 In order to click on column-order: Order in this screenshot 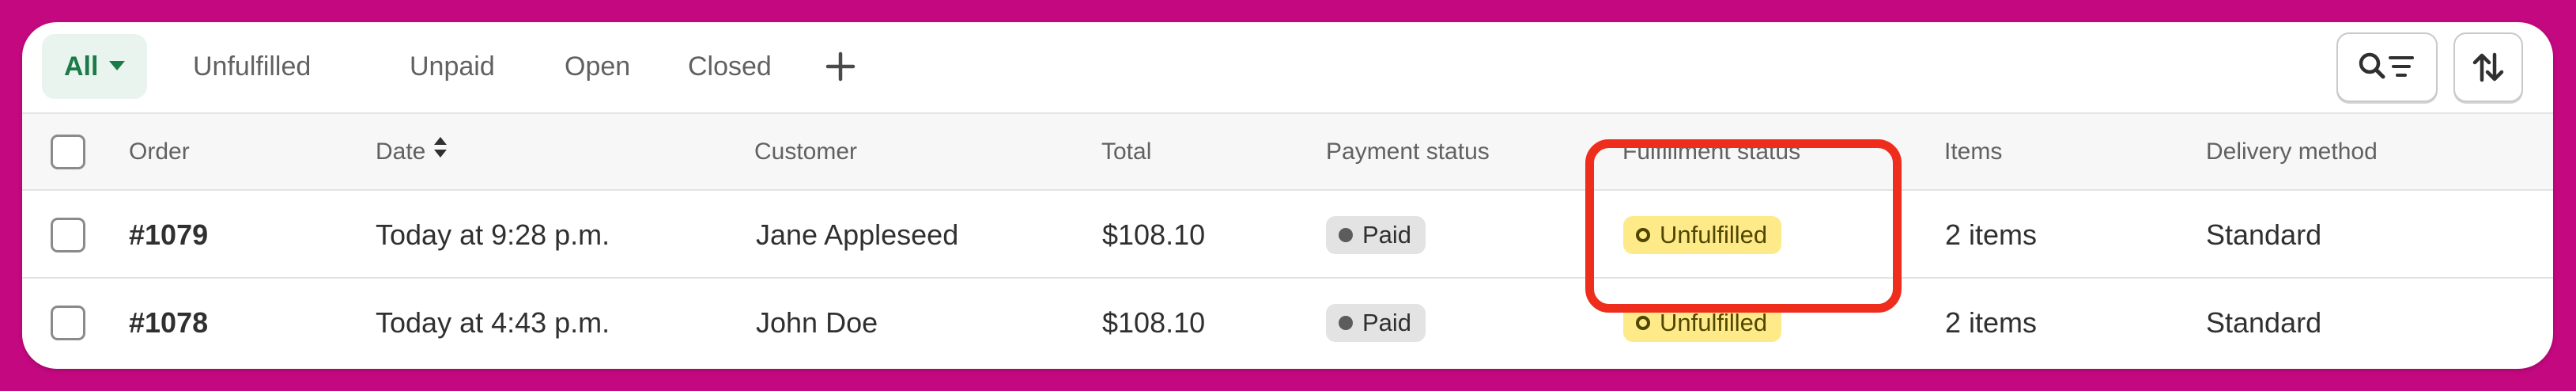, I will do `click(159, 151)`.